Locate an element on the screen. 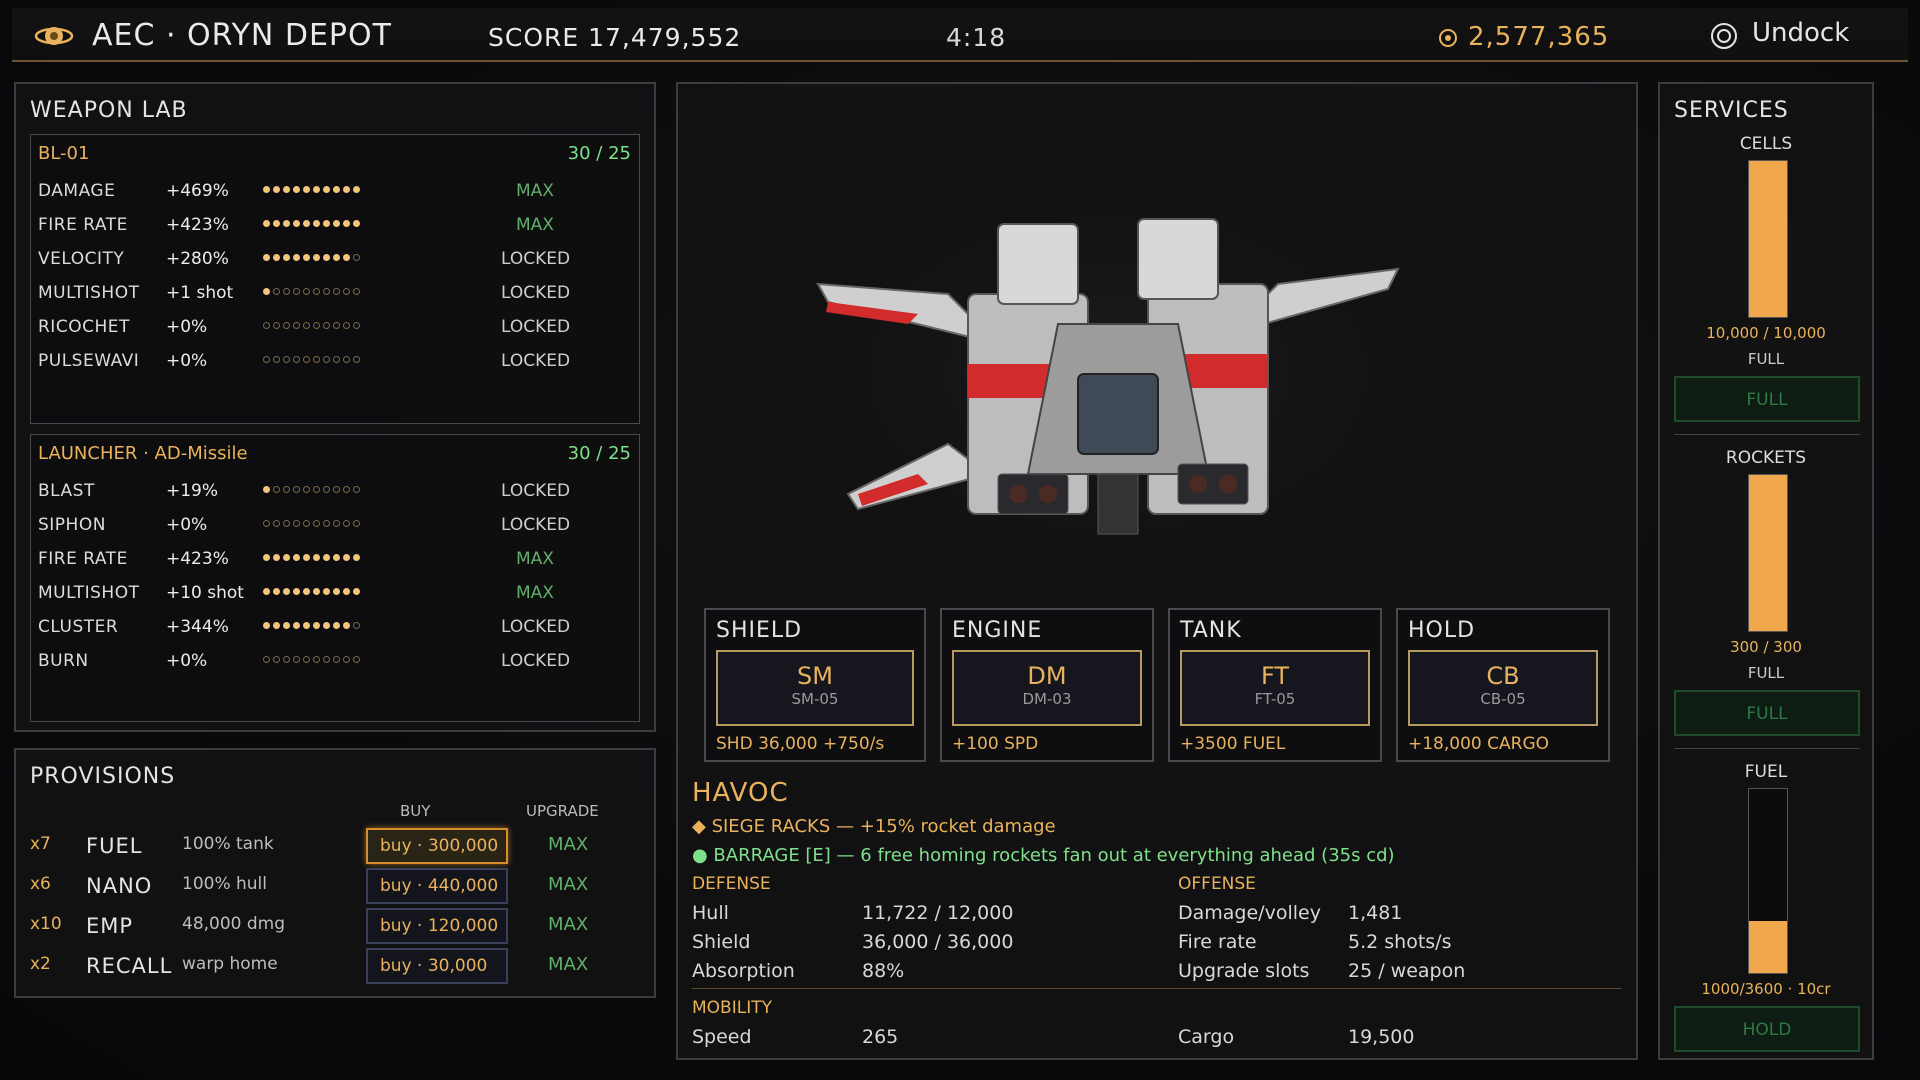 The height and width of the screenshot is (1080, 1920). slot-module-box: CB CB-05 is located at coordinates (1503, 688).